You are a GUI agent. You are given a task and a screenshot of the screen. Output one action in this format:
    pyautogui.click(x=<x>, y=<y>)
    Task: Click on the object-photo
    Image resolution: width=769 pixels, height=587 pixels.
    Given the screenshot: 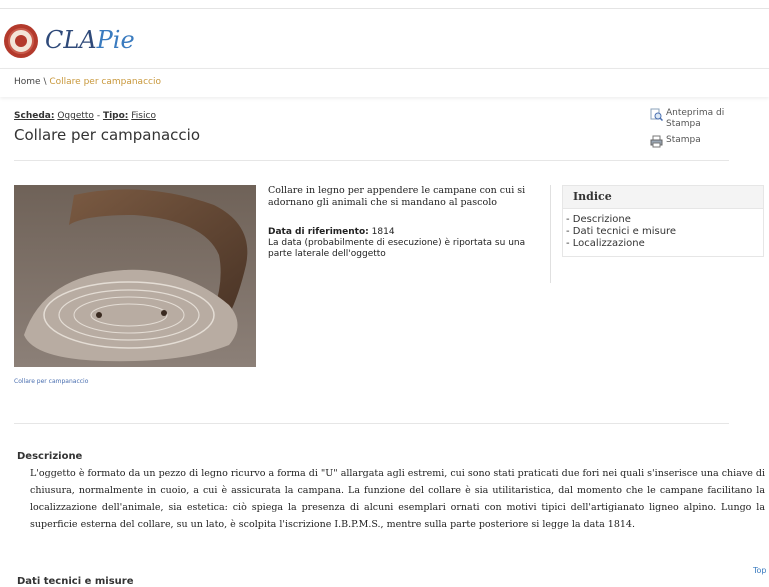 What is the action you would take?
    pyautogui.click(x=135, y=276)
    